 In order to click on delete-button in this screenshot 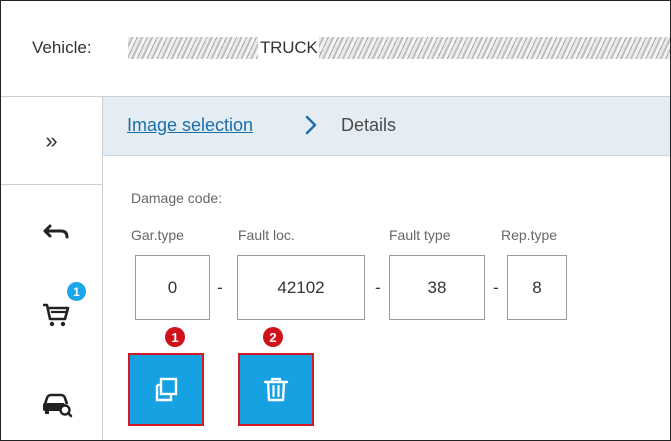, I will do `click(276, 389)`.